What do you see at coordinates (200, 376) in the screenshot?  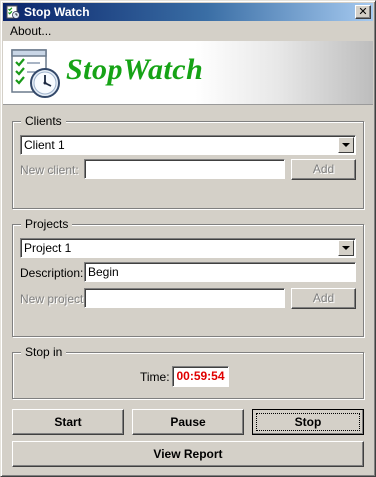 I see `time-display: 00:59:54` at bounding box center [200, 376].